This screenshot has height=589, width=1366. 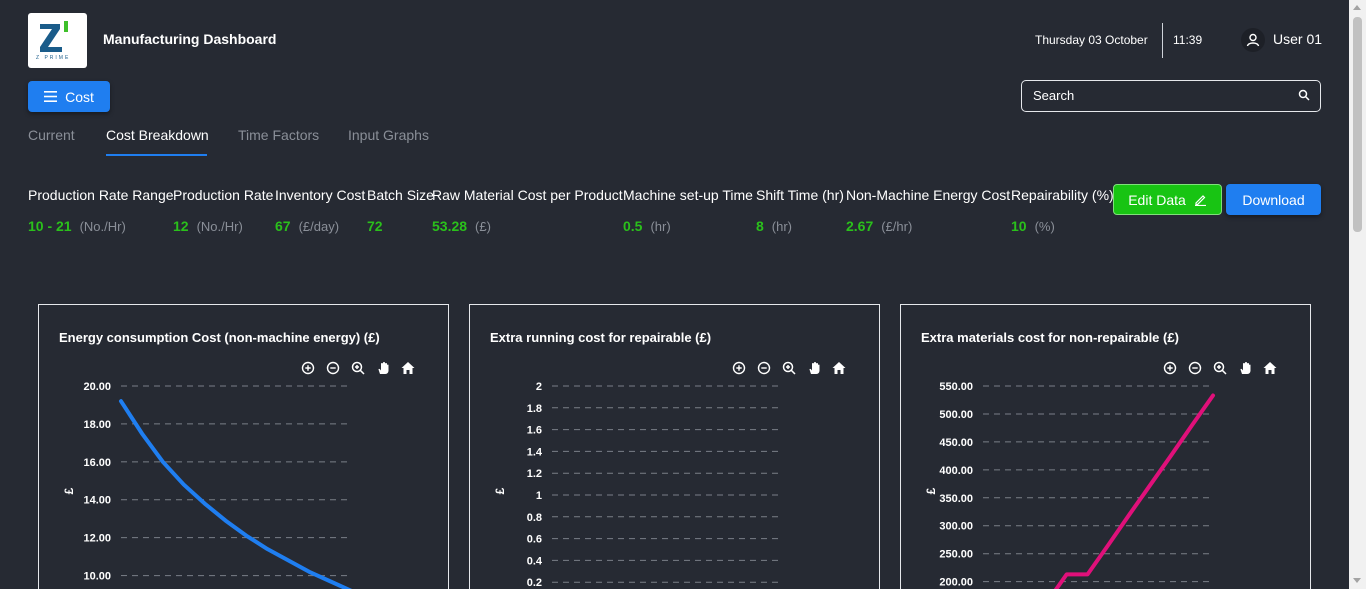 What do you see at coordinates (51, 135) in the screenshot?
I see `tab-current: Current` at bounding box center [51, 135].